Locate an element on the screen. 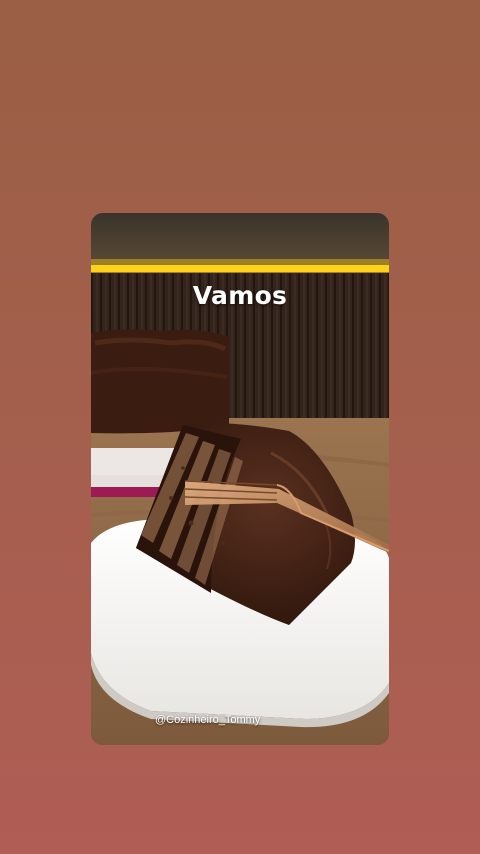 This screenshot has height=854, width=480. creator-watermark: @Cozinheiro_Tommy is located at coordinates (208, 720).